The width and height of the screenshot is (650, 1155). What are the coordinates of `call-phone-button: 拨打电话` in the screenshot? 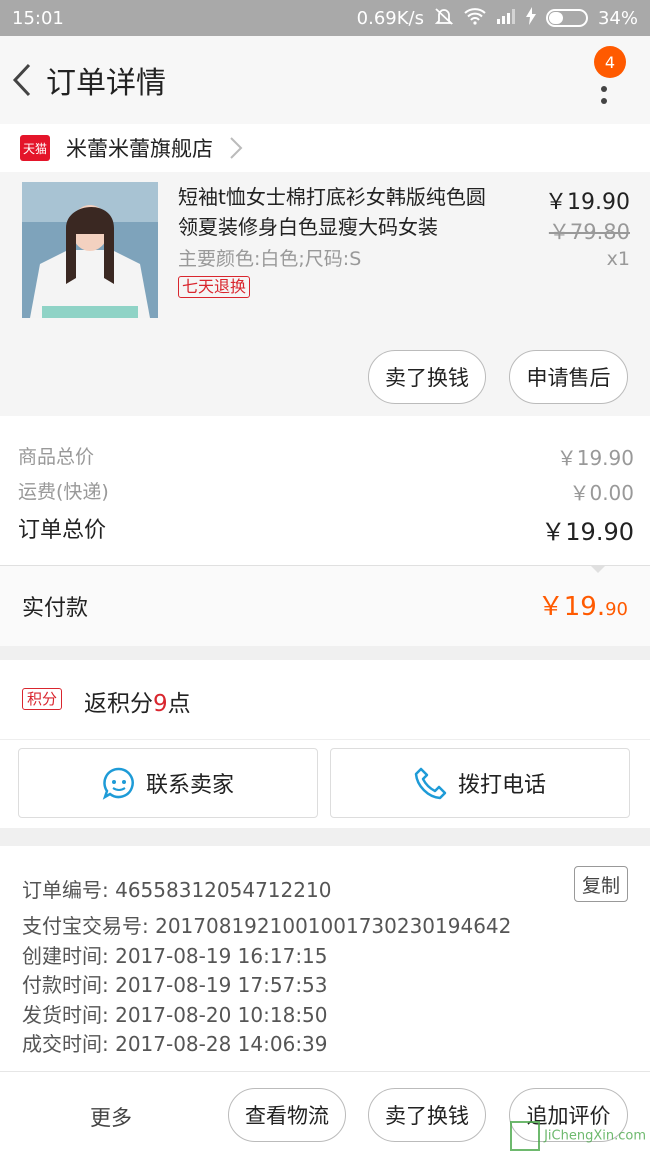 It's located at (480, 783).